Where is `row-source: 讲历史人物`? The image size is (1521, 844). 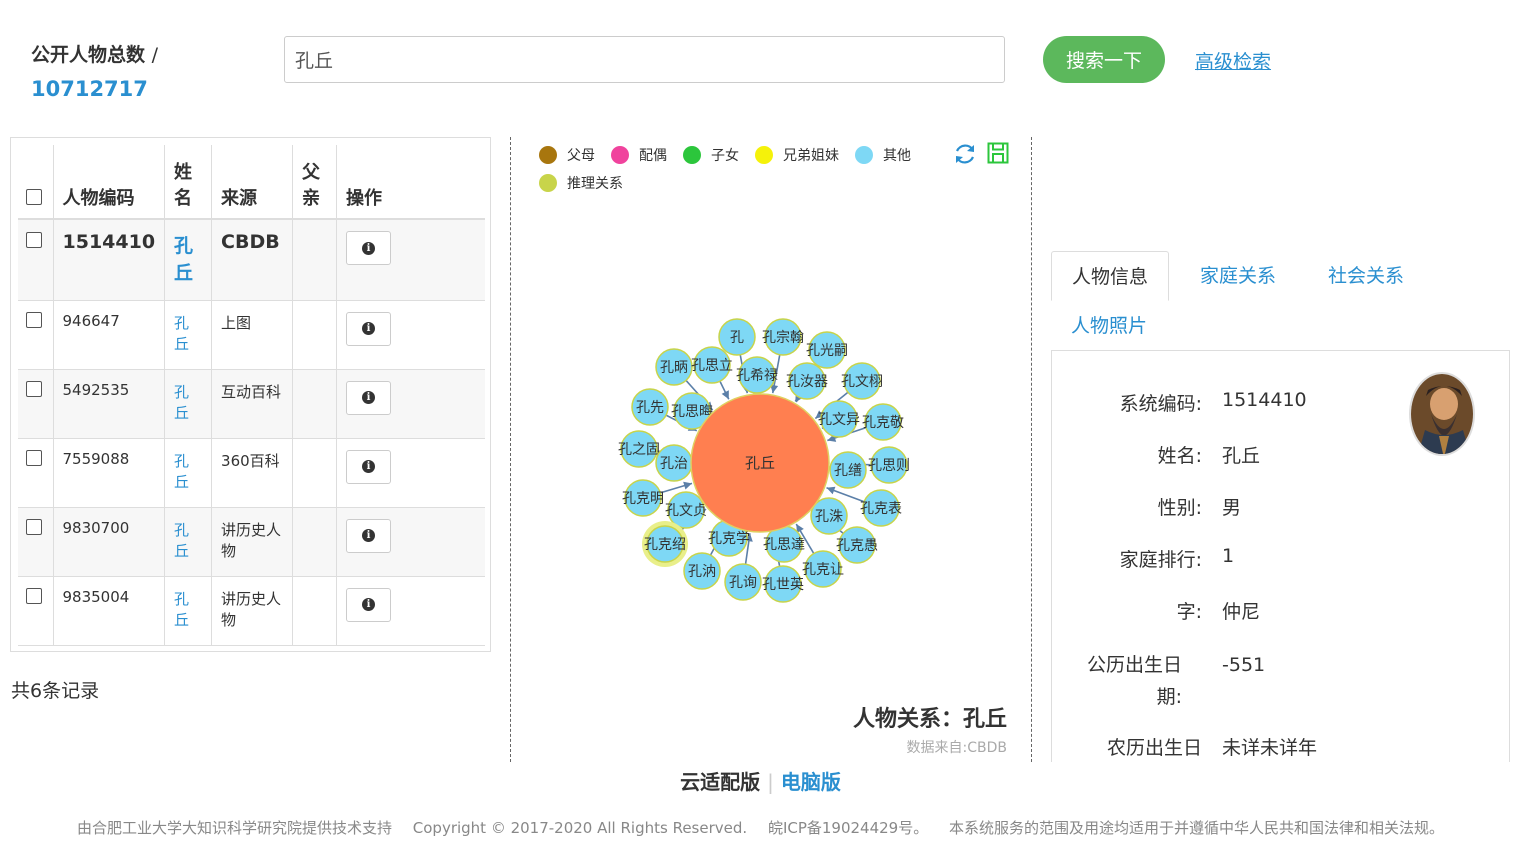
row-source: 讲历史人物 is located at coordinates (252, 541).